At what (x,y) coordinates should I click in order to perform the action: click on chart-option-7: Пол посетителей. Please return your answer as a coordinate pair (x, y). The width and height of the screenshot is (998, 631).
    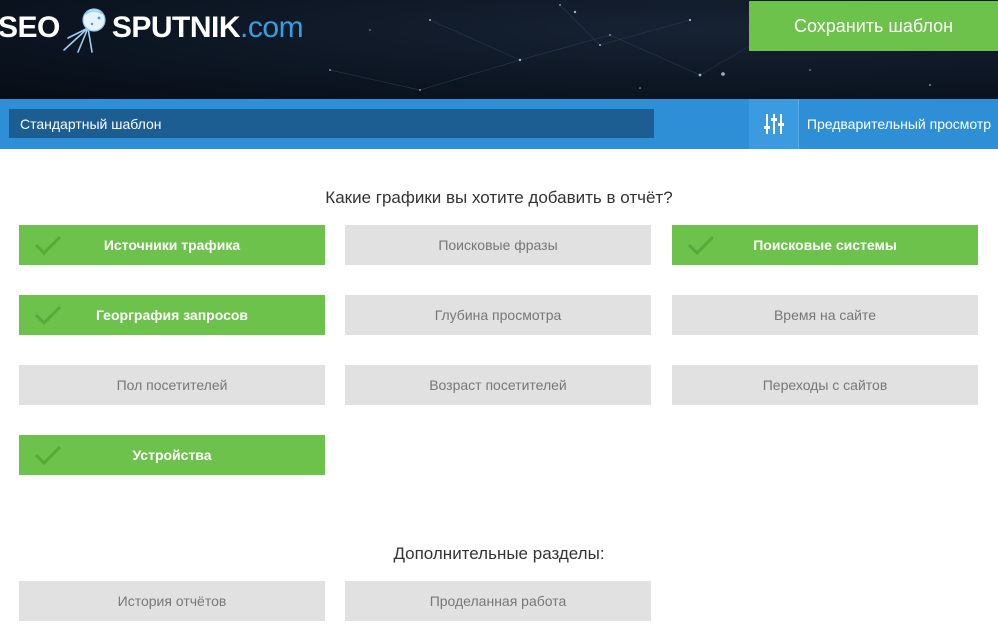
    Looking at the image, I should click on (172, 385).